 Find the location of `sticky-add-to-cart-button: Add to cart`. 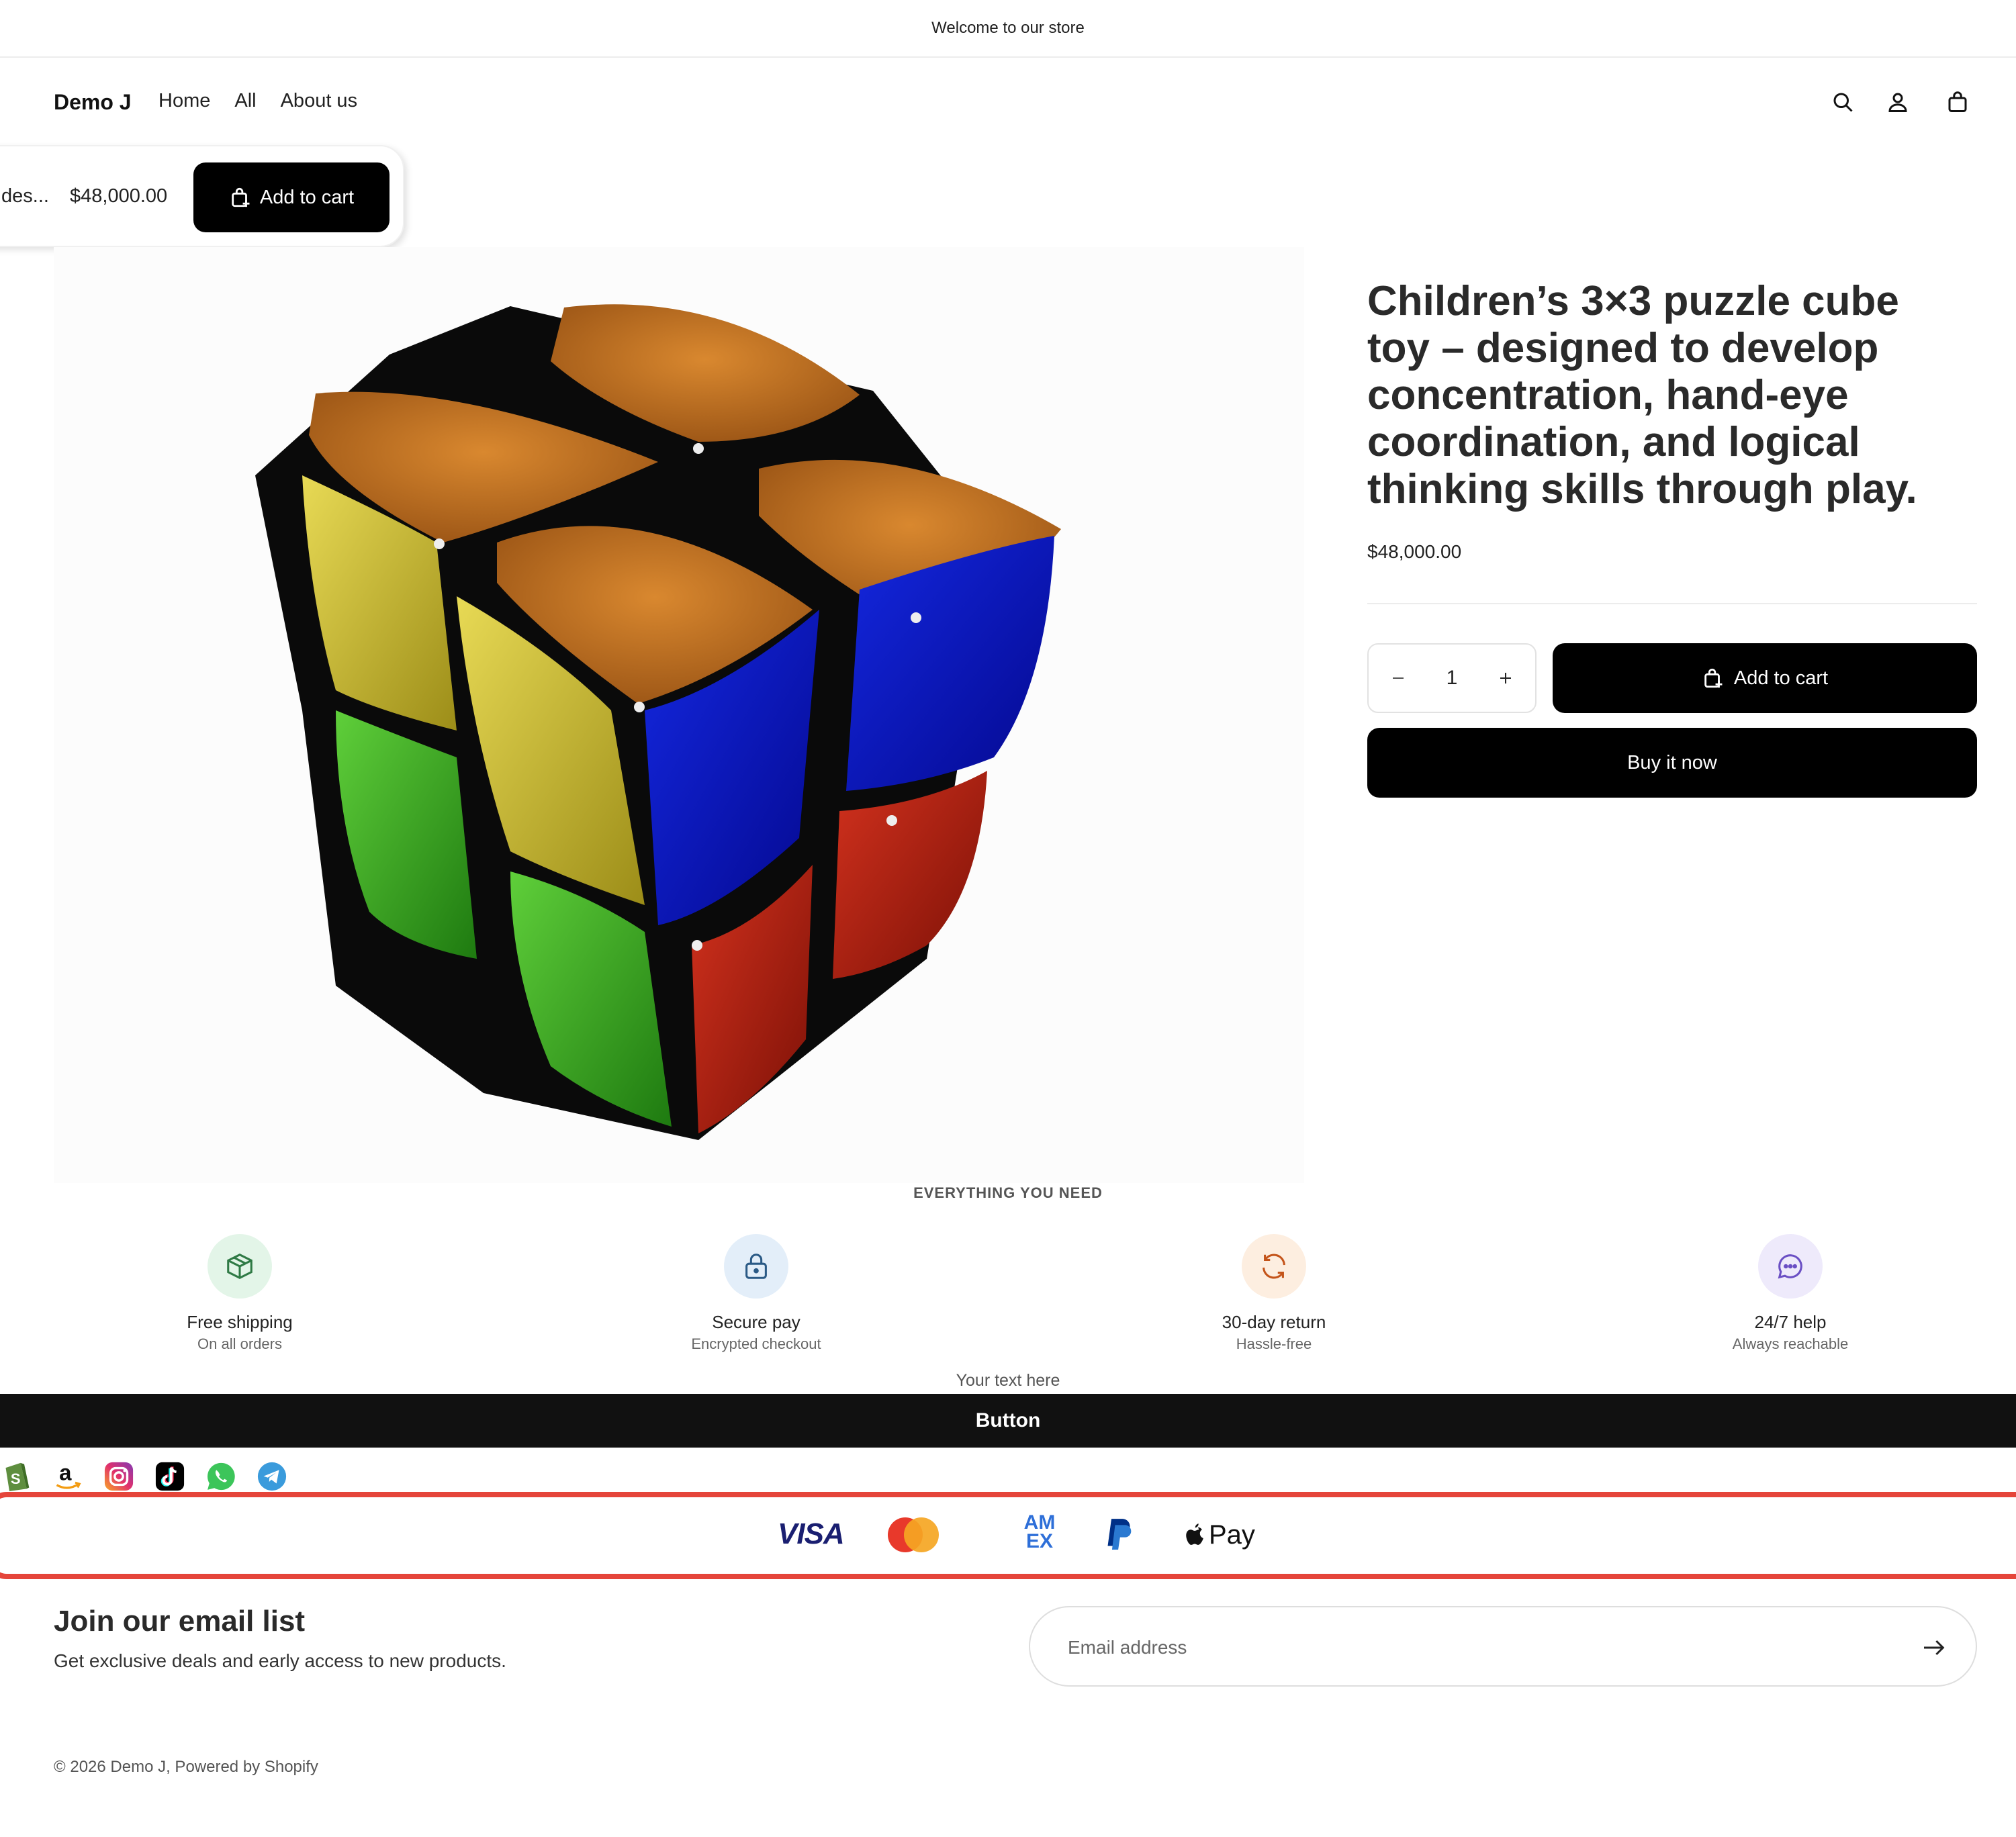

sticky-add-to-cart-button: Add to cart is located at coordinates (291, 197).